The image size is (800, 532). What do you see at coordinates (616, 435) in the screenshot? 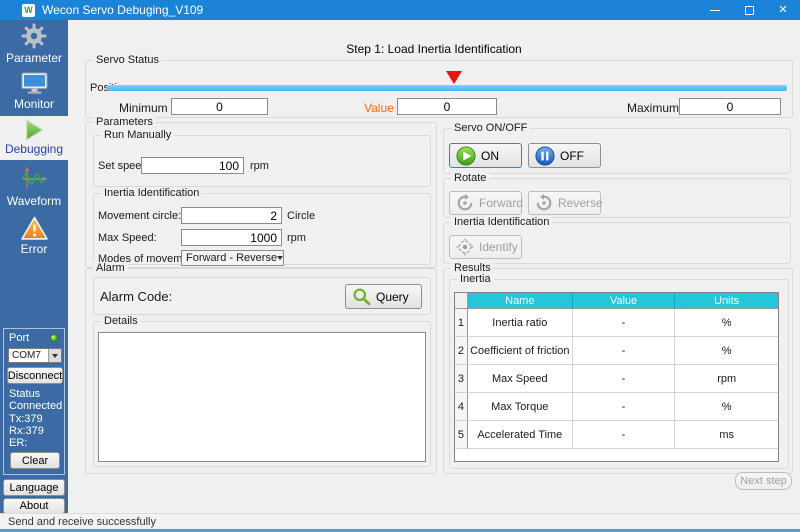
I see `table-row: 5 Accelerated Time - ms` at bounding box center [616, 435].